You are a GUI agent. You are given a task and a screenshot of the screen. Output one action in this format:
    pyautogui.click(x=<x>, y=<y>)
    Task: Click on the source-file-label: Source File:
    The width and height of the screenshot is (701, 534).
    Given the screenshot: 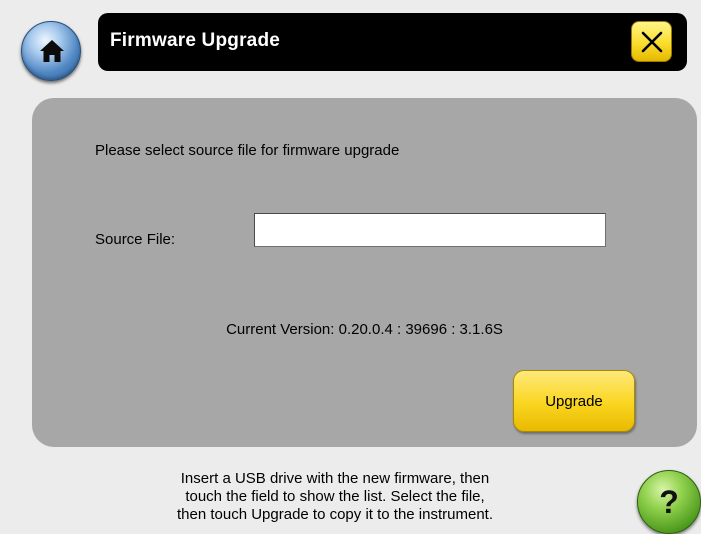 What is the action you would take?
    pyautogui.click(x=135, y=239)
    